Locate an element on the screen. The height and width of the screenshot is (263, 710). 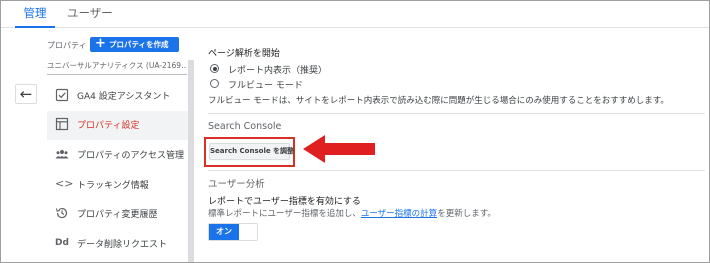
check-box-icon is located at coordinates (62, 95).